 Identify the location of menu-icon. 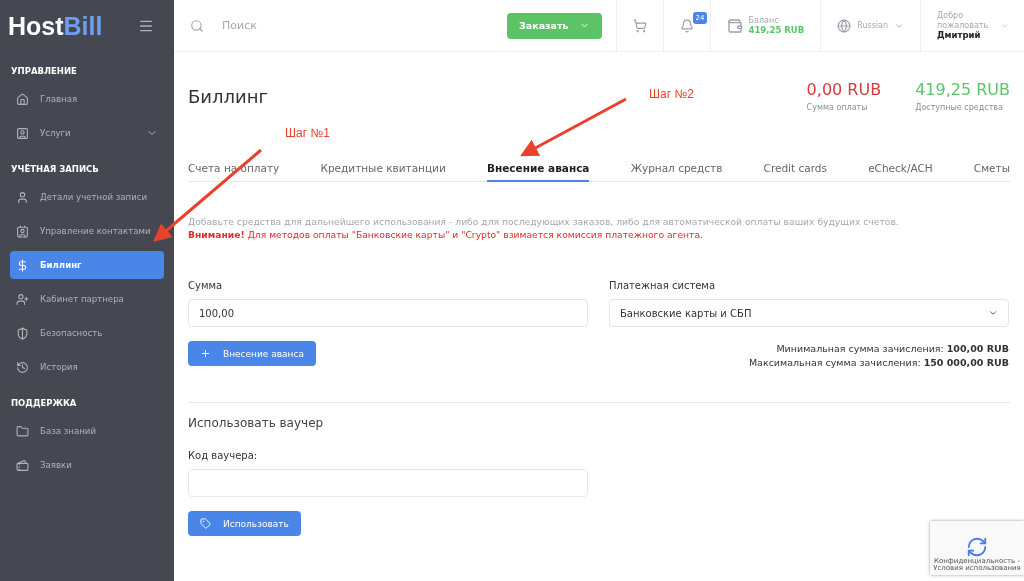
(146, 26).